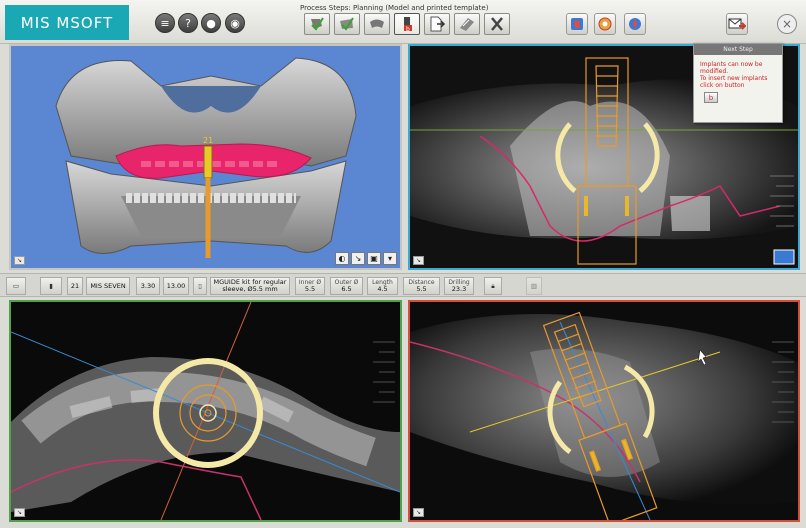 The width and height of the screenshot is (806, 528). I want to click on sleeve-length: Length 4.5, so click(382, 286).